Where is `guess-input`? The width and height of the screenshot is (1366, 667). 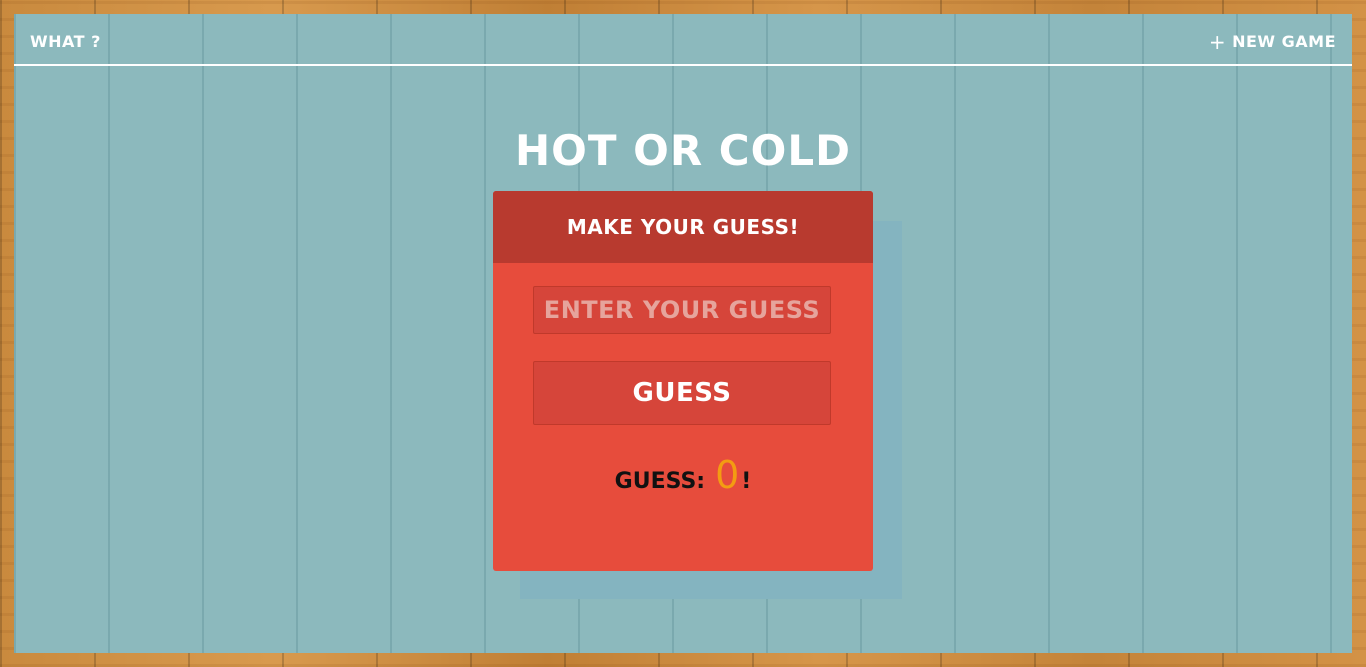
guess-input is located at coordinates (682, 310).